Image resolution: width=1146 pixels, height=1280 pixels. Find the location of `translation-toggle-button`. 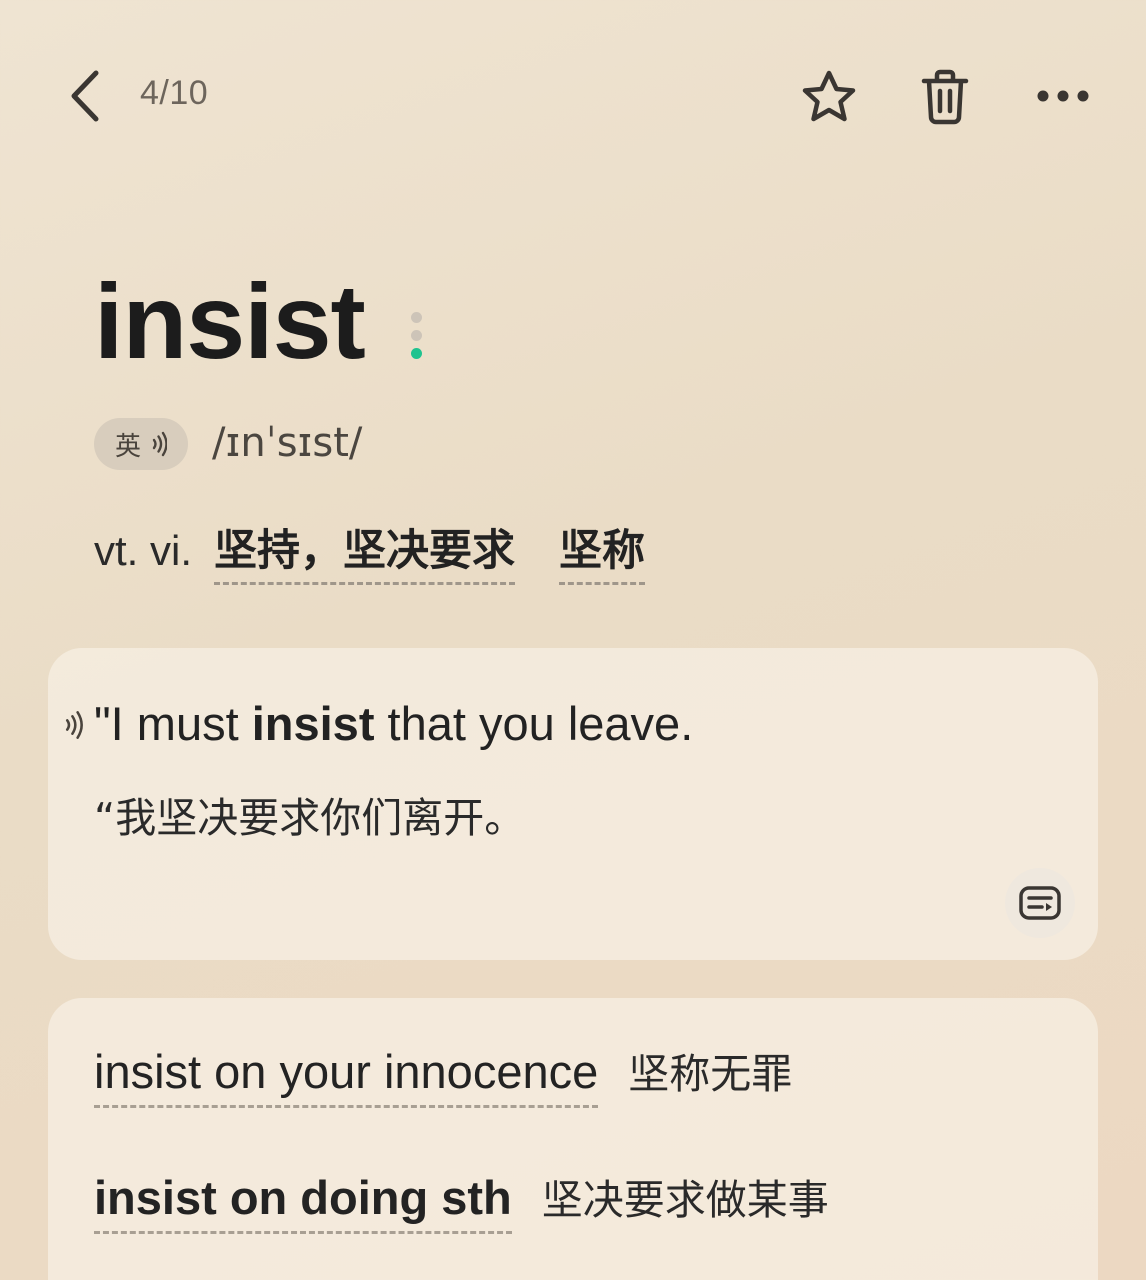

translation-toggle-button is located at coordinates (1040, 903).